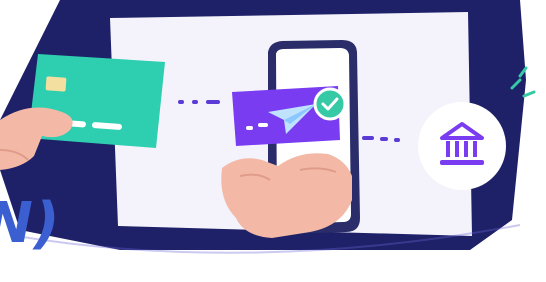  Describe the element at coordinates (30, 223) in the screenshot. I see `caption-fragment: N)` at that location.